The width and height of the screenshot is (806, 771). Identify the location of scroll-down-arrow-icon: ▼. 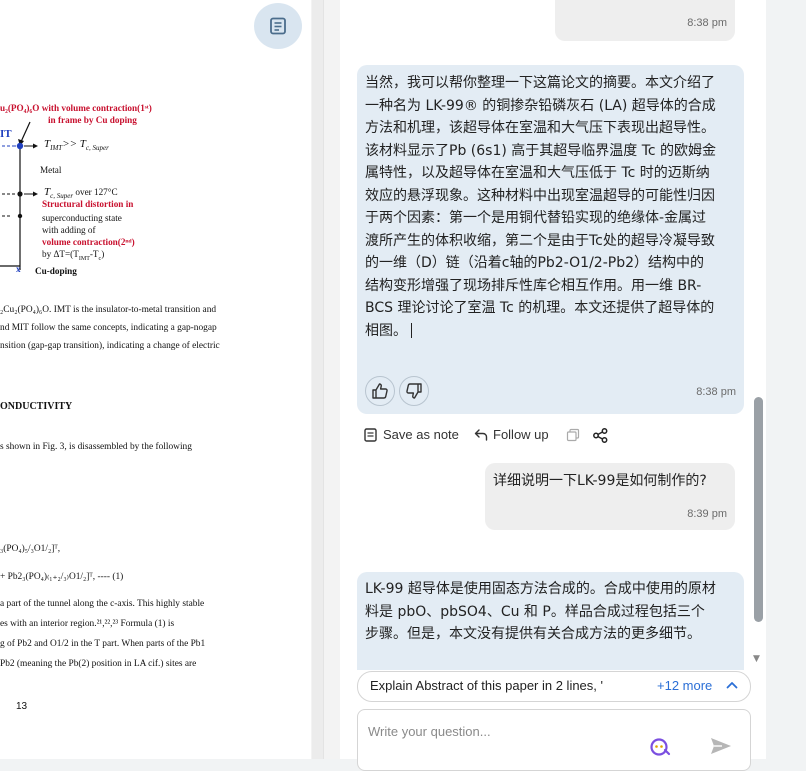
(756, 659).